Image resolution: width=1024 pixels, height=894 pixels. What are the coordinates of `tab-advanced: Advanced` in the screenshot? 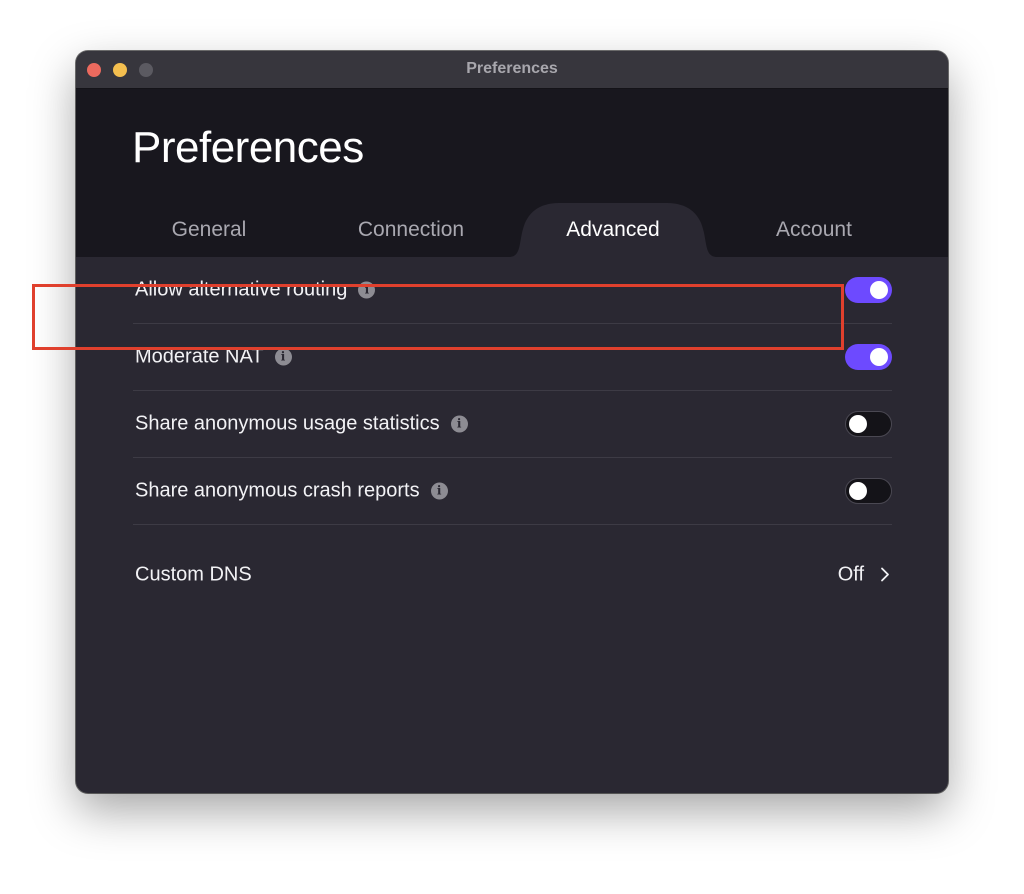 It's located at (613, 230).